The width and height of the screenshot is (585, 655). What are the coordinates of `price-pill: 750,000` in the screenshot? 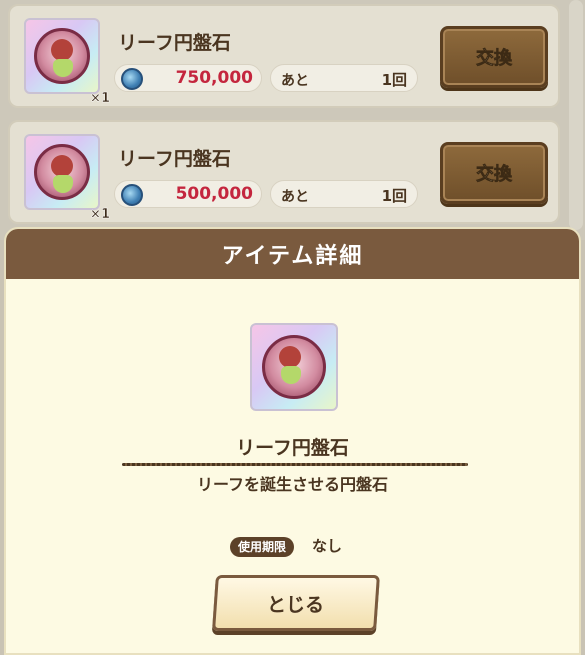 It's located at (188, 78).